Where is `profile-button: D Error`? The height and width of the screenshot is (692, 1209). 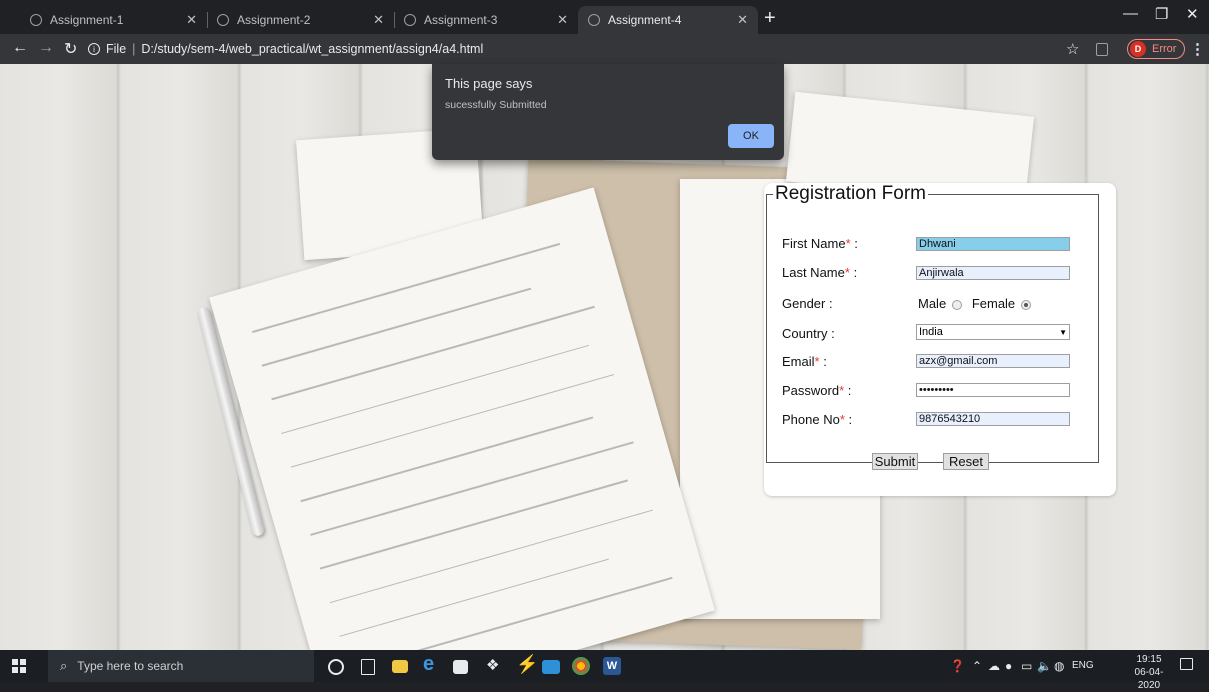 profile-button: D Error is located at coordinates (1156, 49).